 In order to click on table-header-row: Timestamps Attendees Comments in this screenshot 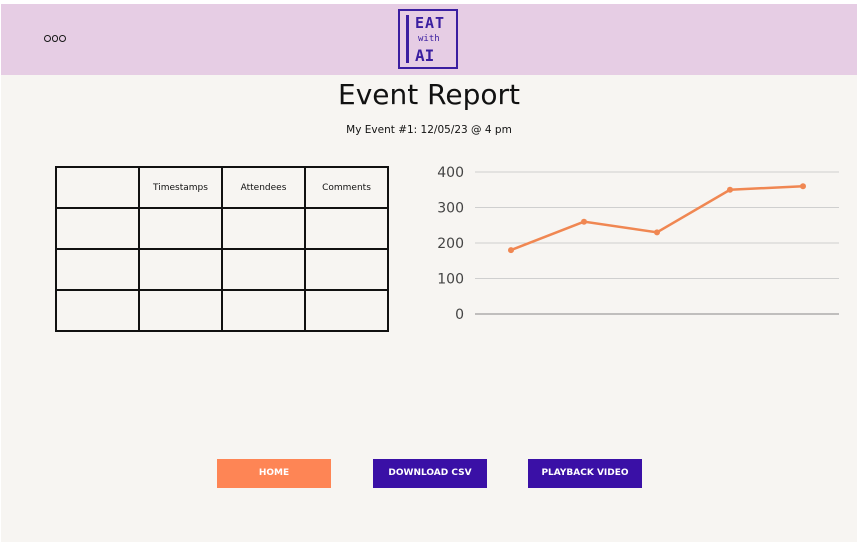, I will do `click(222, 187)`.